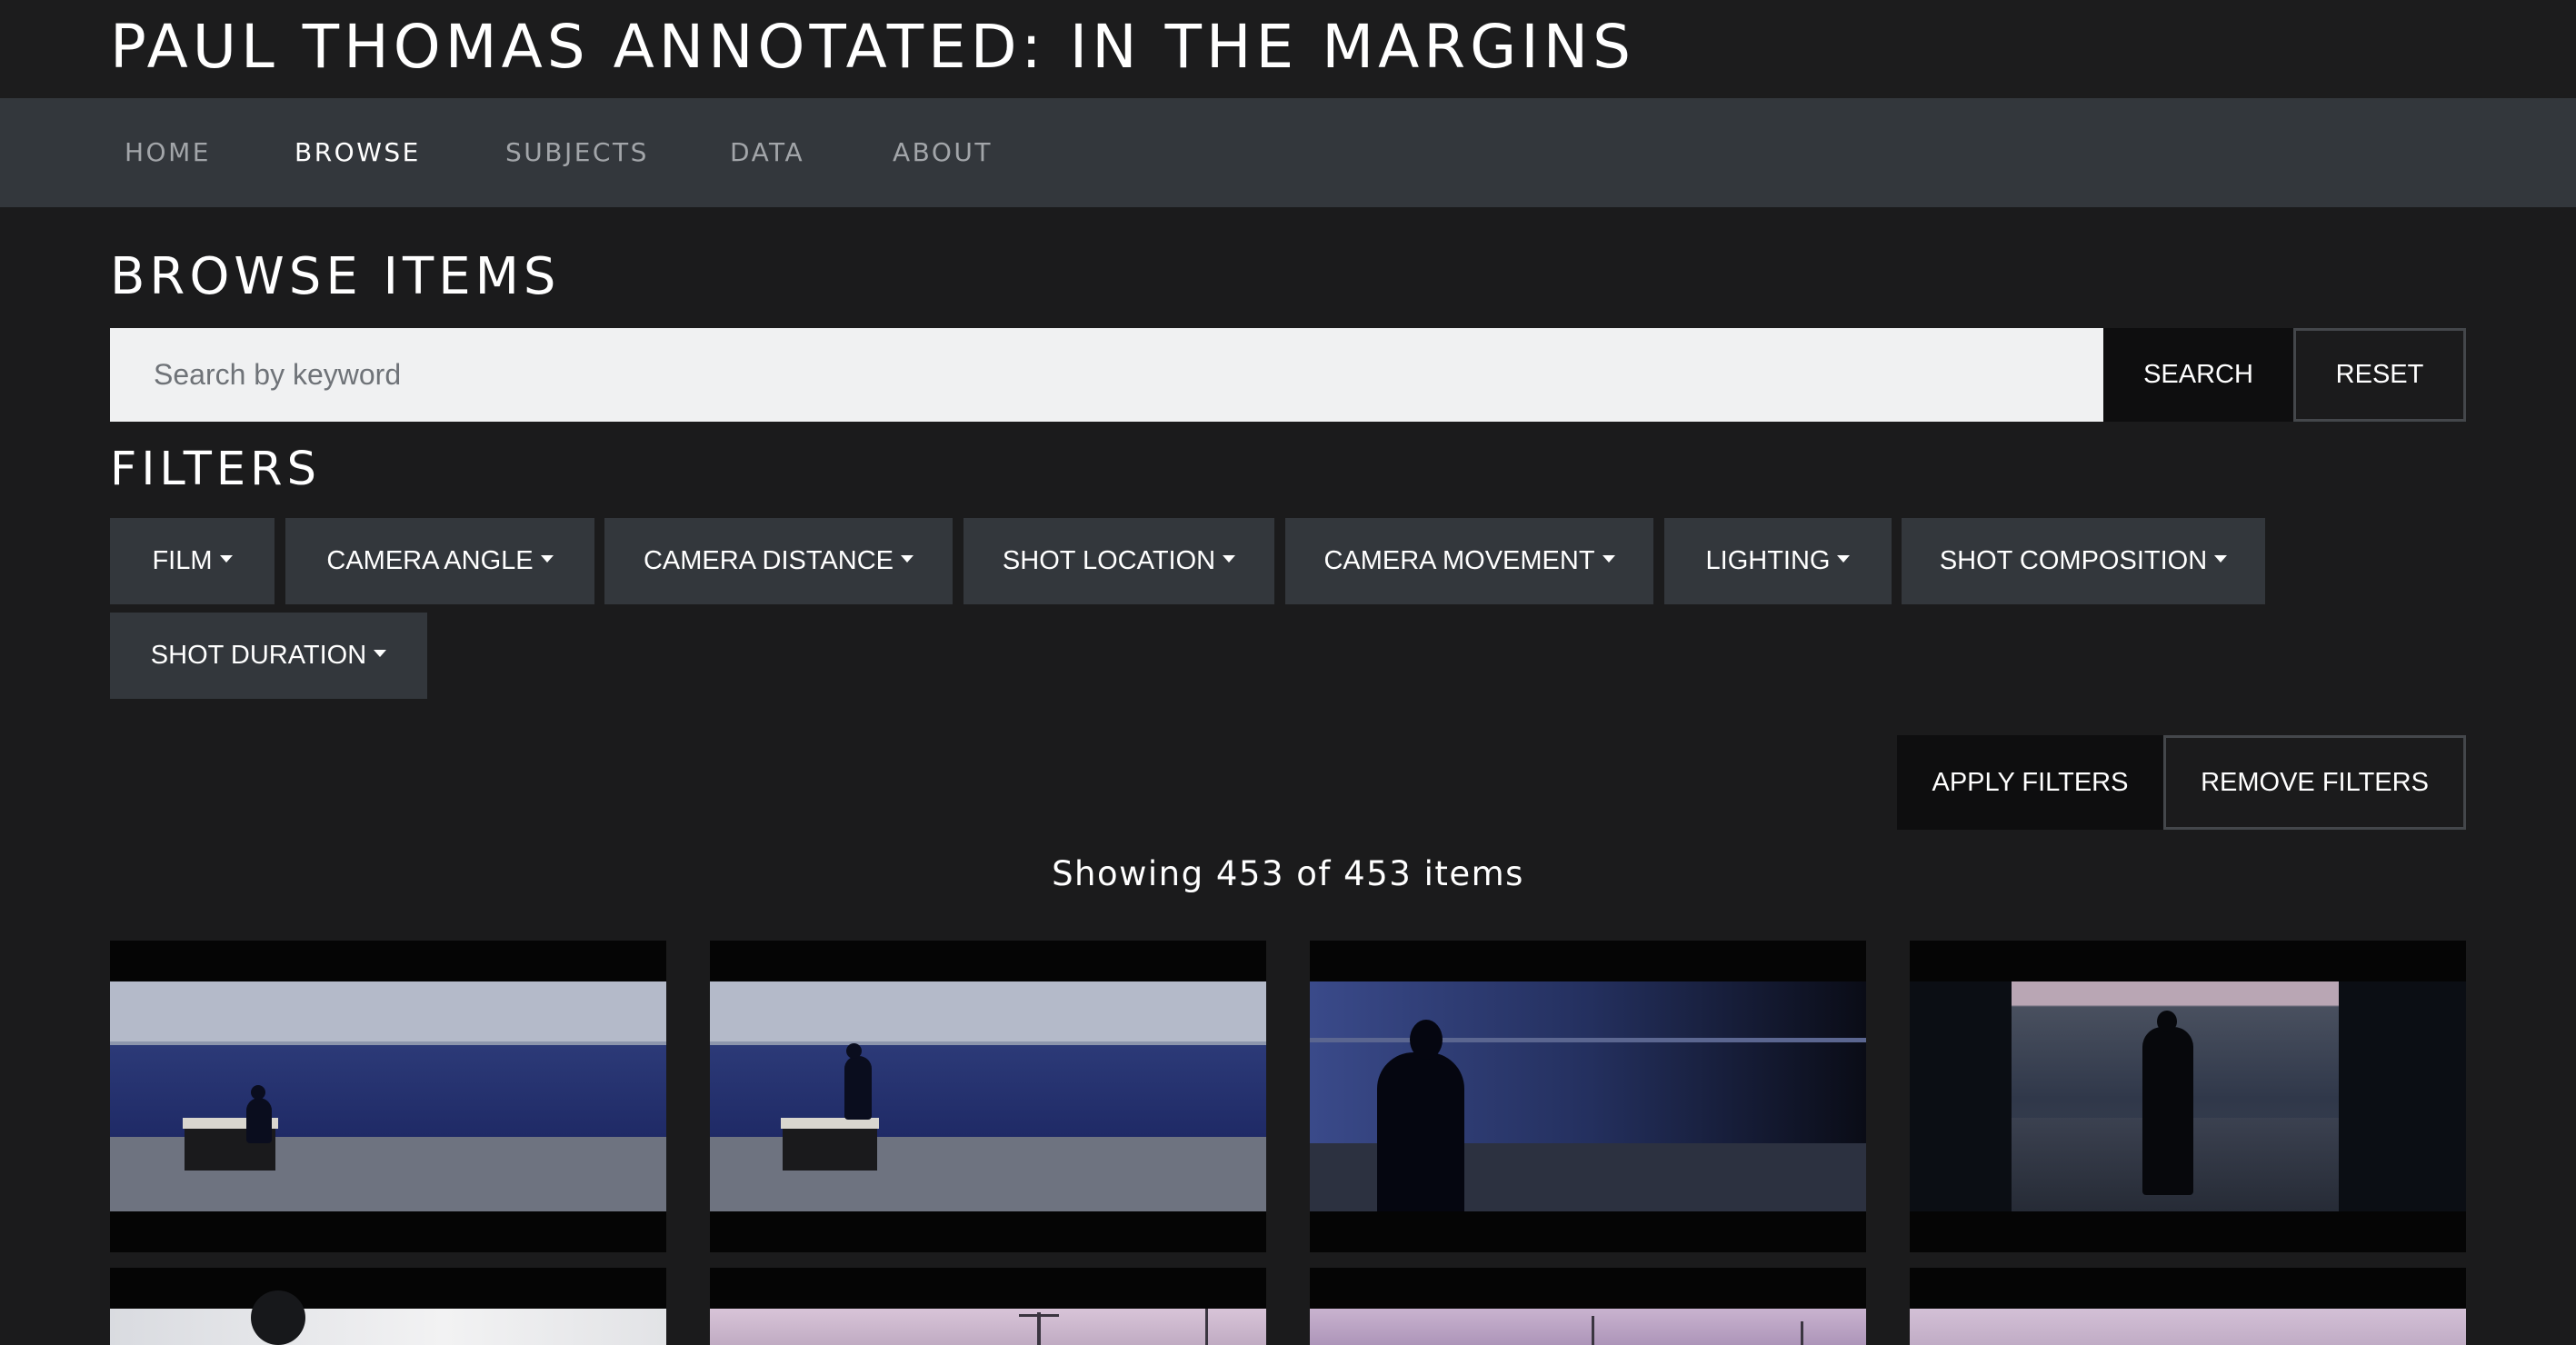  Describe the element at coordinates (943, 152) in the screenshot. I see `nav-item-about: ABOUT` at that location.